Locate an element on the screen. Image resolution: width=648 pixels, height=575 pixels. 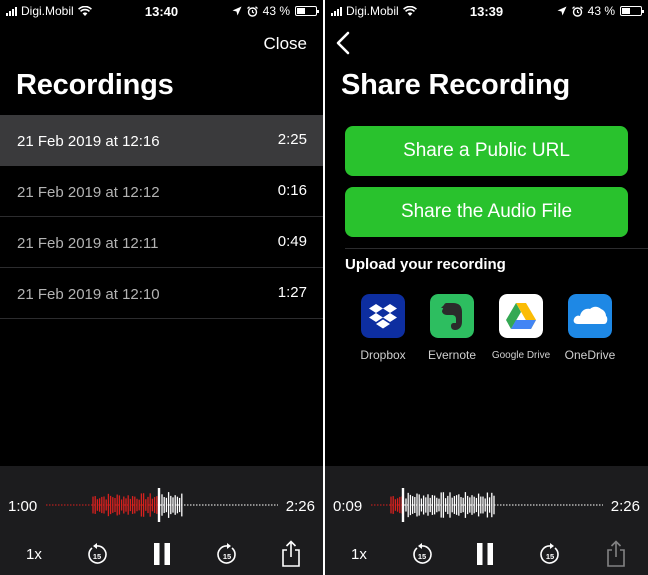
service-label: Evernote is located at coordinates (452, 355).